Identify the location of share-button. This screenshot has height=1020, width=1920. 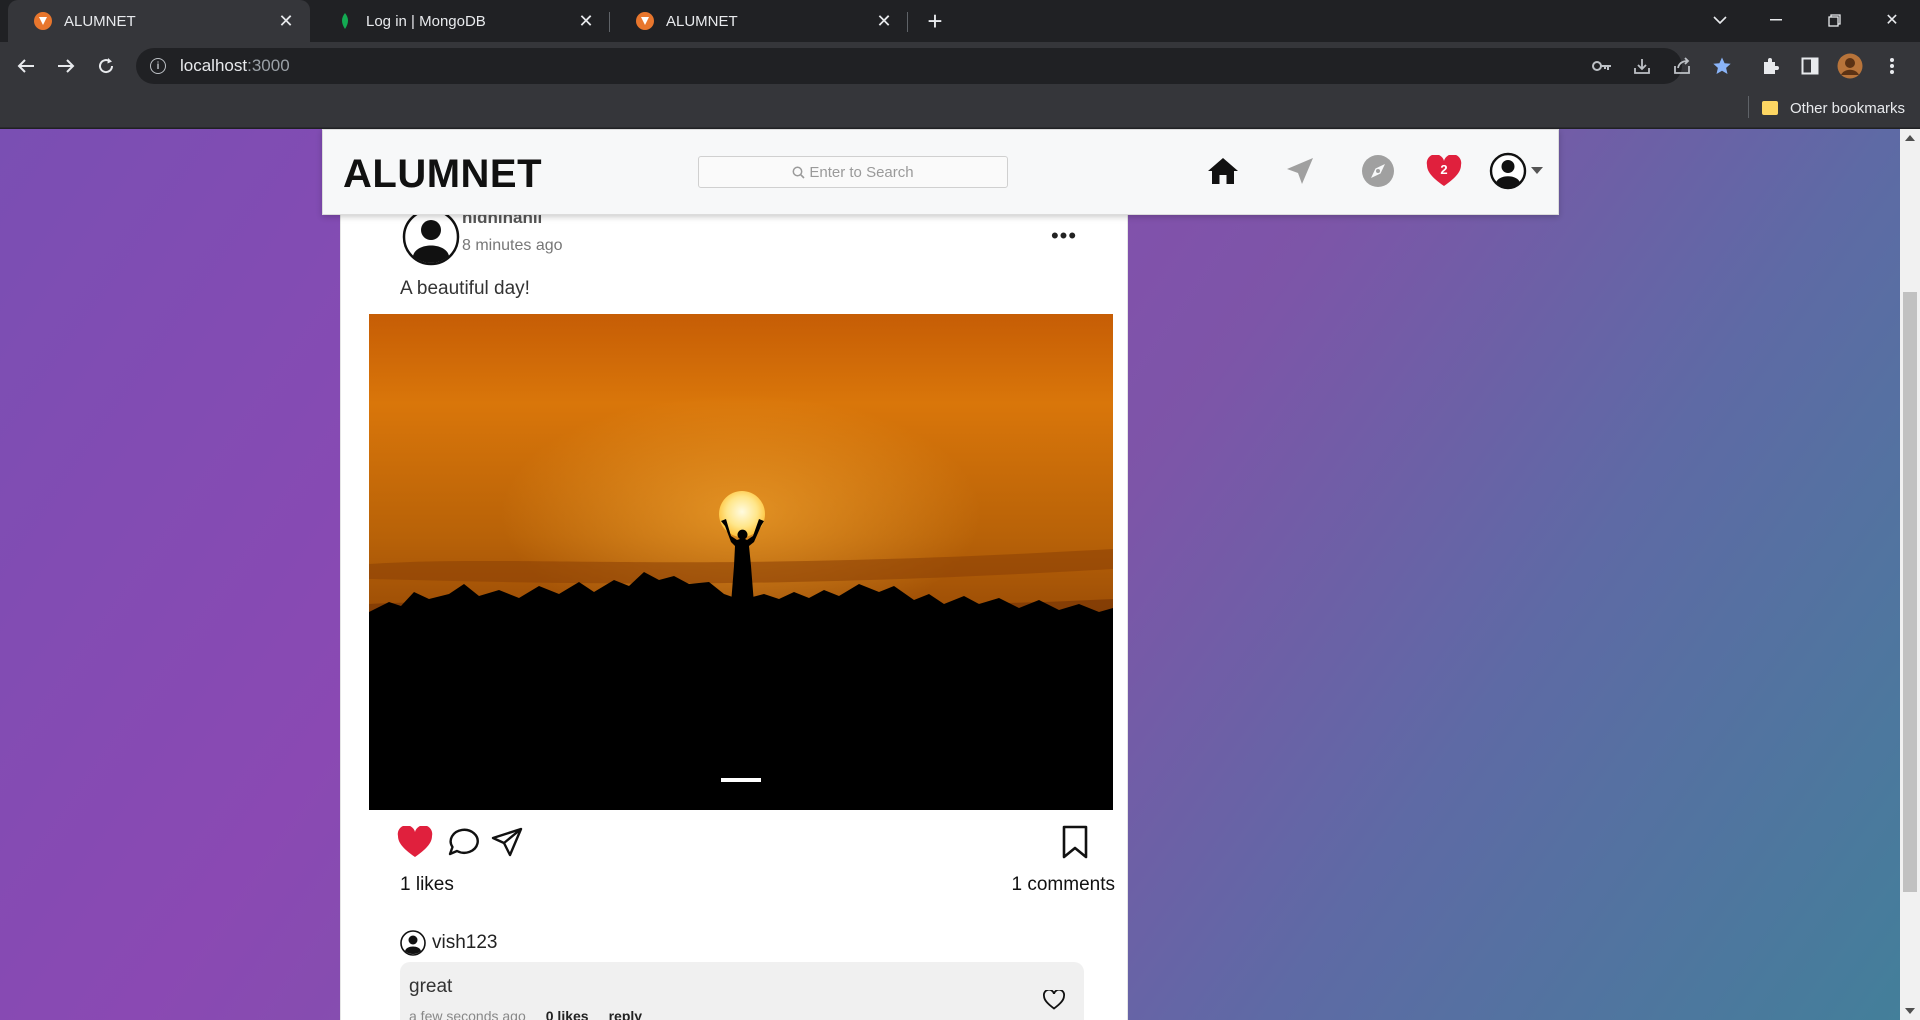
(507, 842).